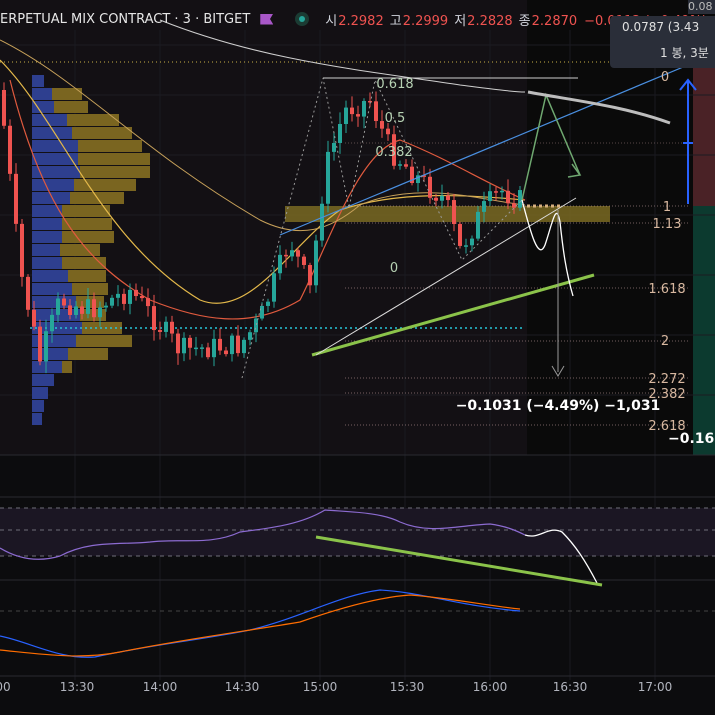 Image resolution: width=715 pixels, height=715 pixels. I want to click on fib-ext-label-1: 1, so click(667, 207).